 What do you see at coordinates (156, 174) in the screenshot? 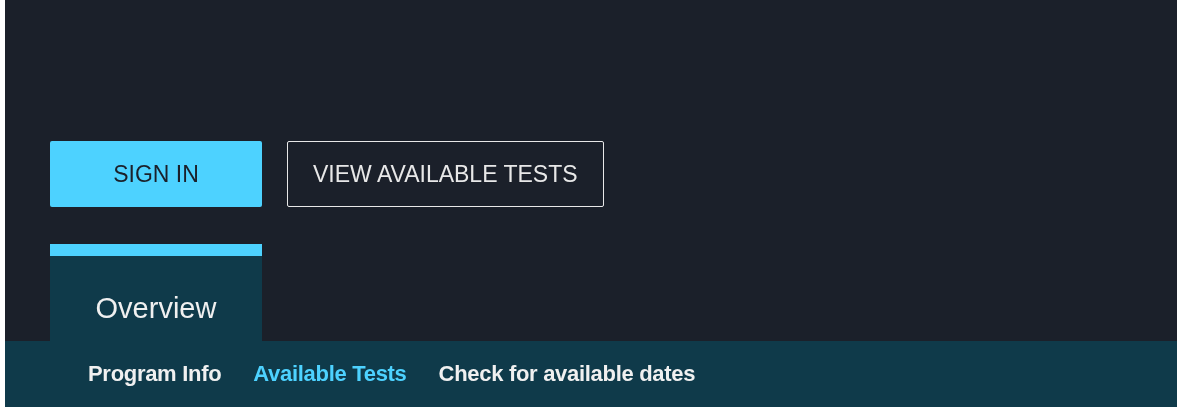
I see `sign-in-button: SIGN IN` at bounding box center [156, 174].